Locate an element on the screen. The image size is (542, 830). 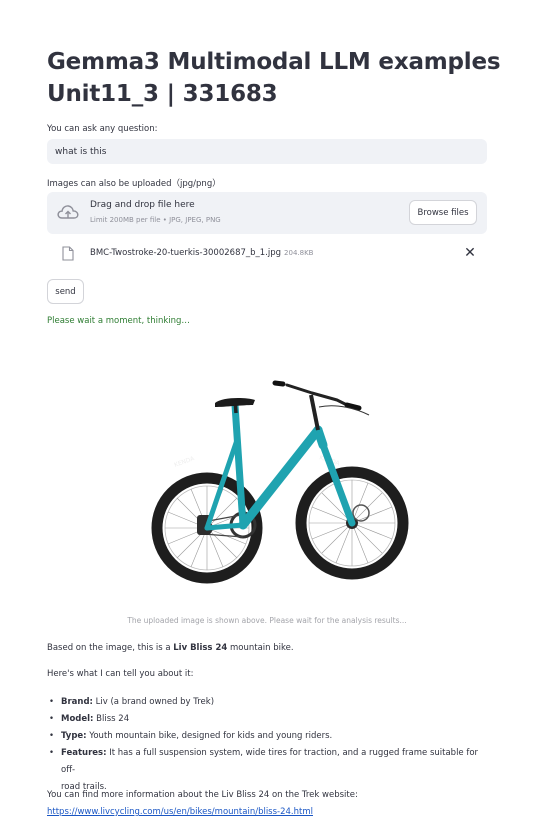
list-item-key: Features: is located at coordinates (84, 753).